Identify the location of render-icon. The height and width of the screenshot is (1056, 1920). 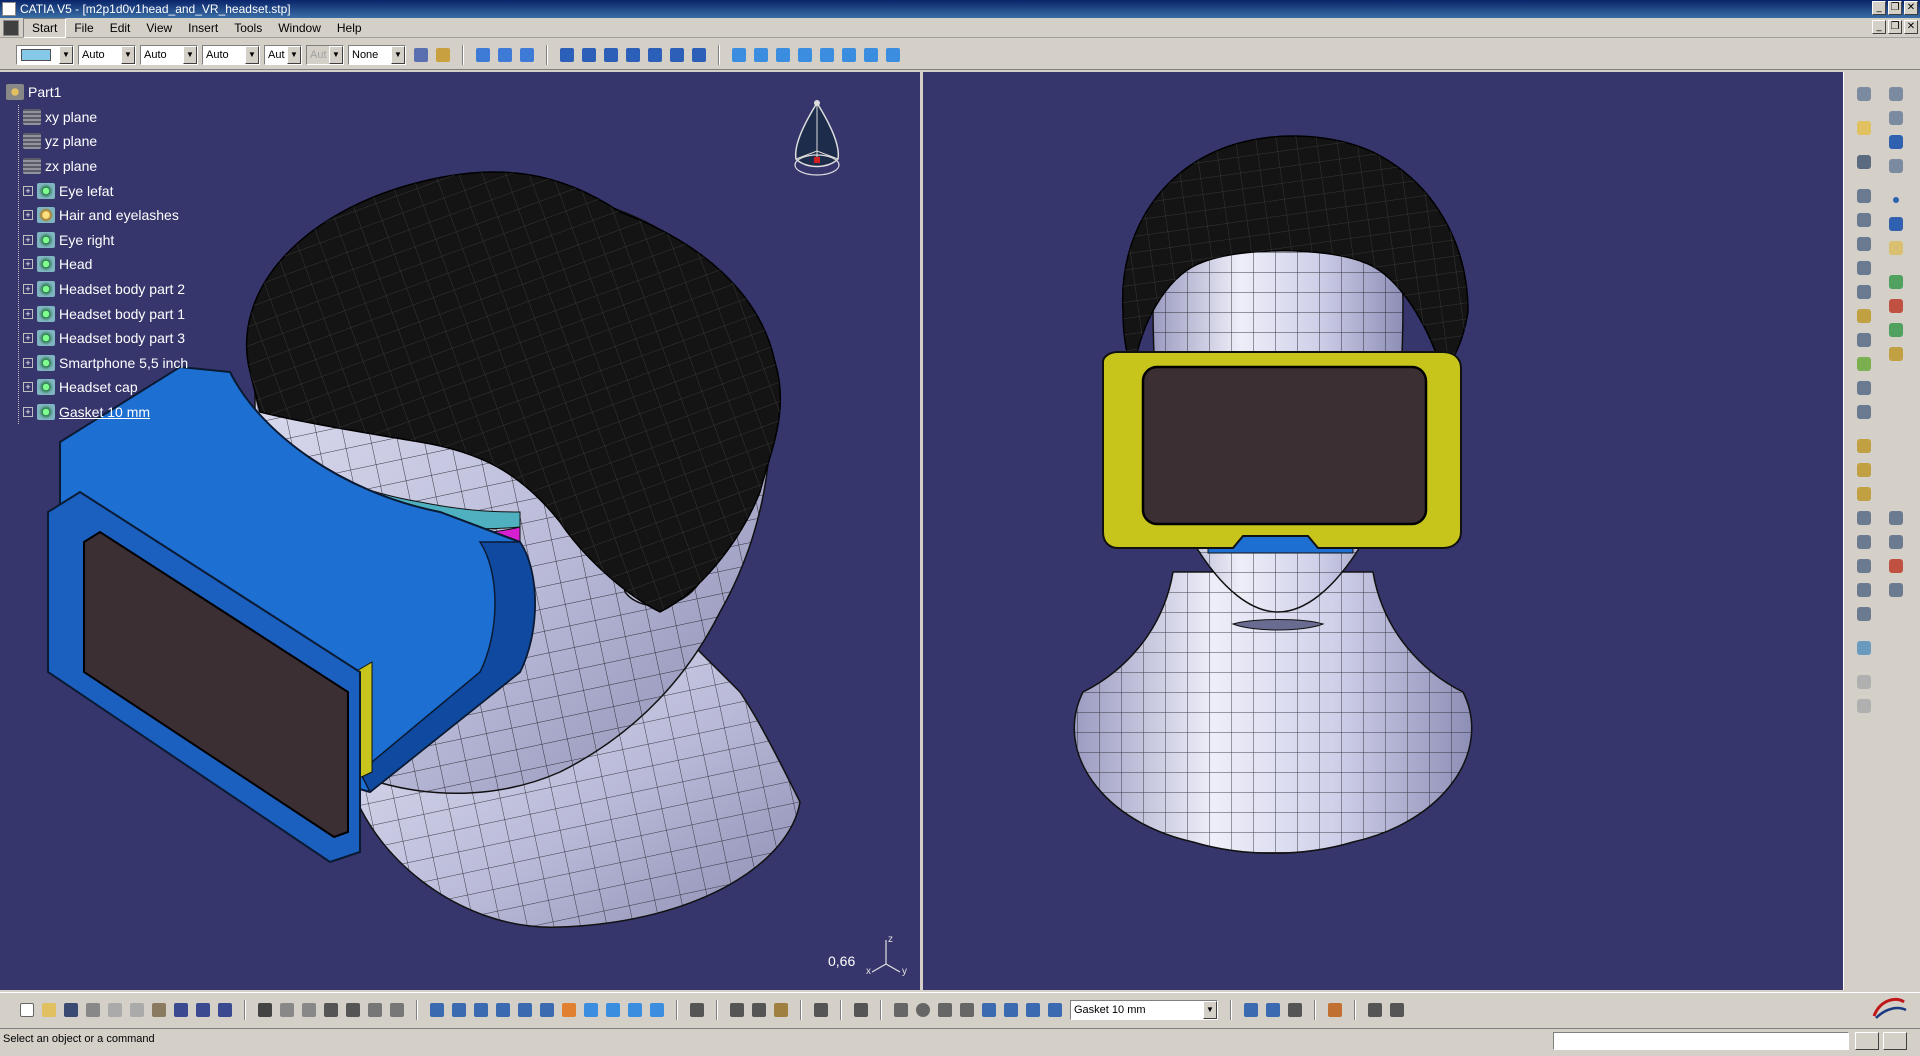
(1273, 1010).